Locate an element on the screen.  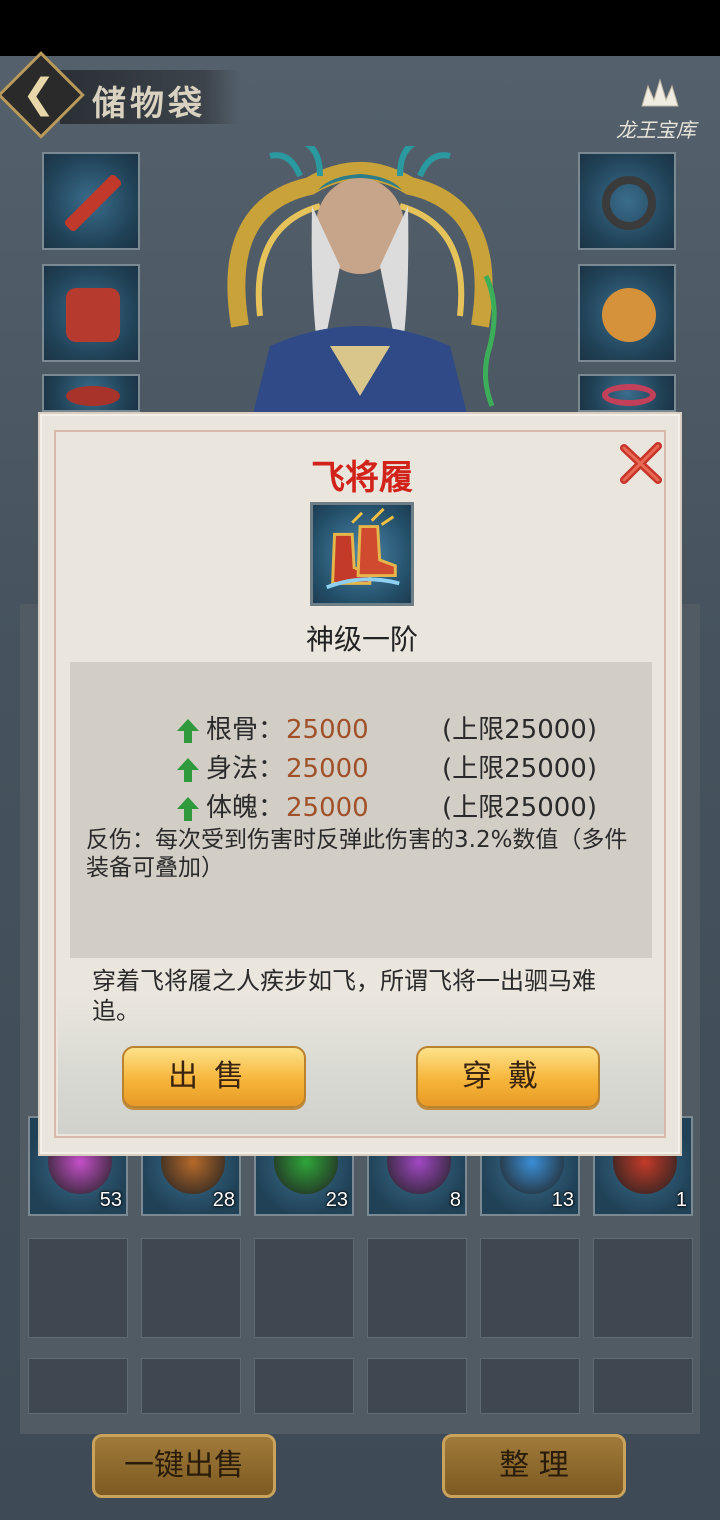
stat-label: 体魄： is located at coordinates (245, 808).